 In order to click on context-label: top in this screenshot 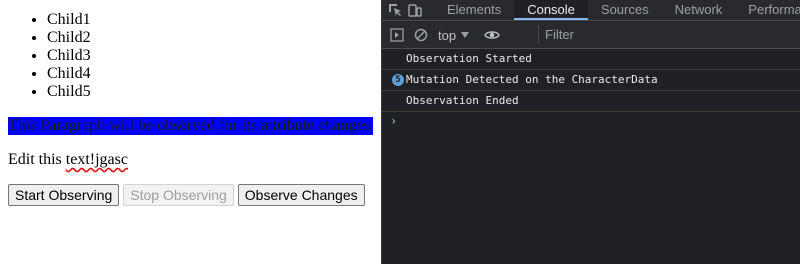, I will do `click(447, 35)`.